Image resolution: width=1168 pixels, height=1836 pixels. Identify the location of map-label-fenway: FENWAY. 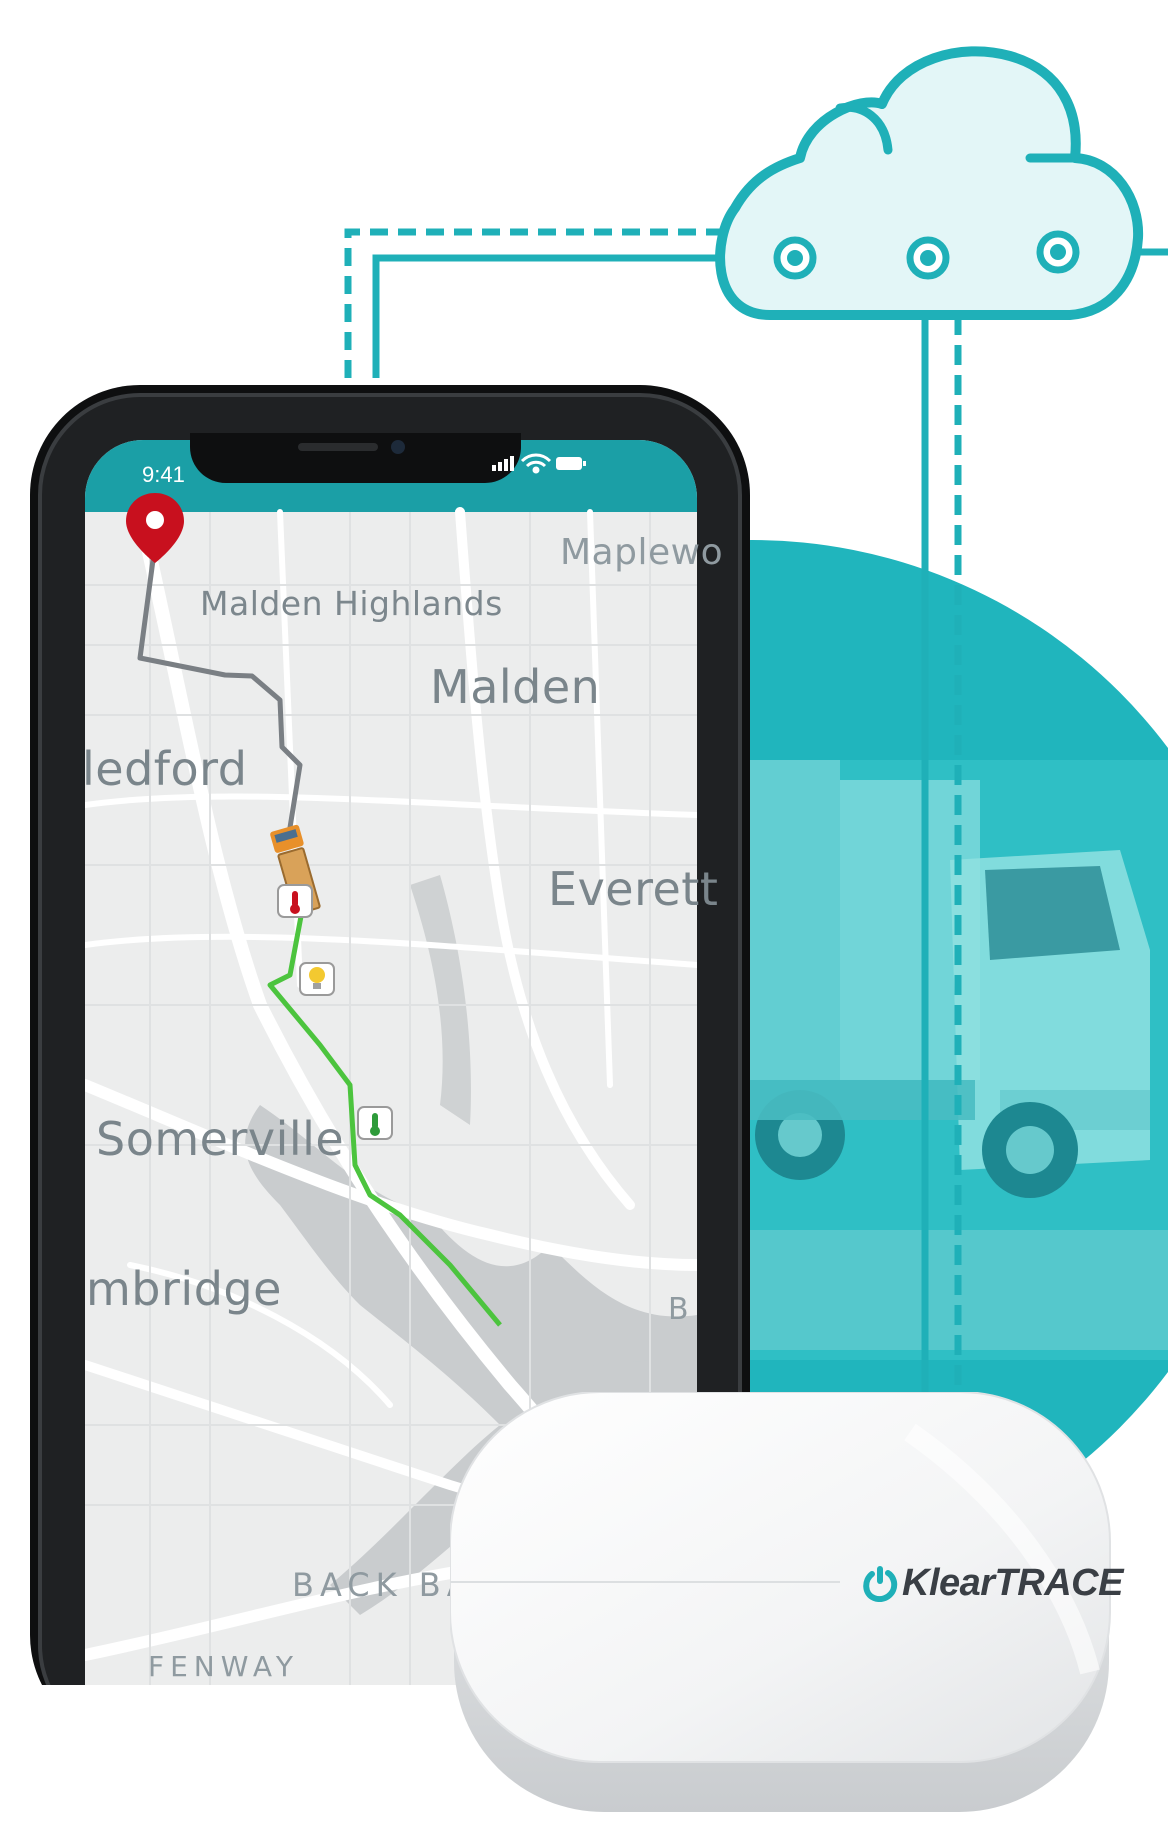
(223, 1666).